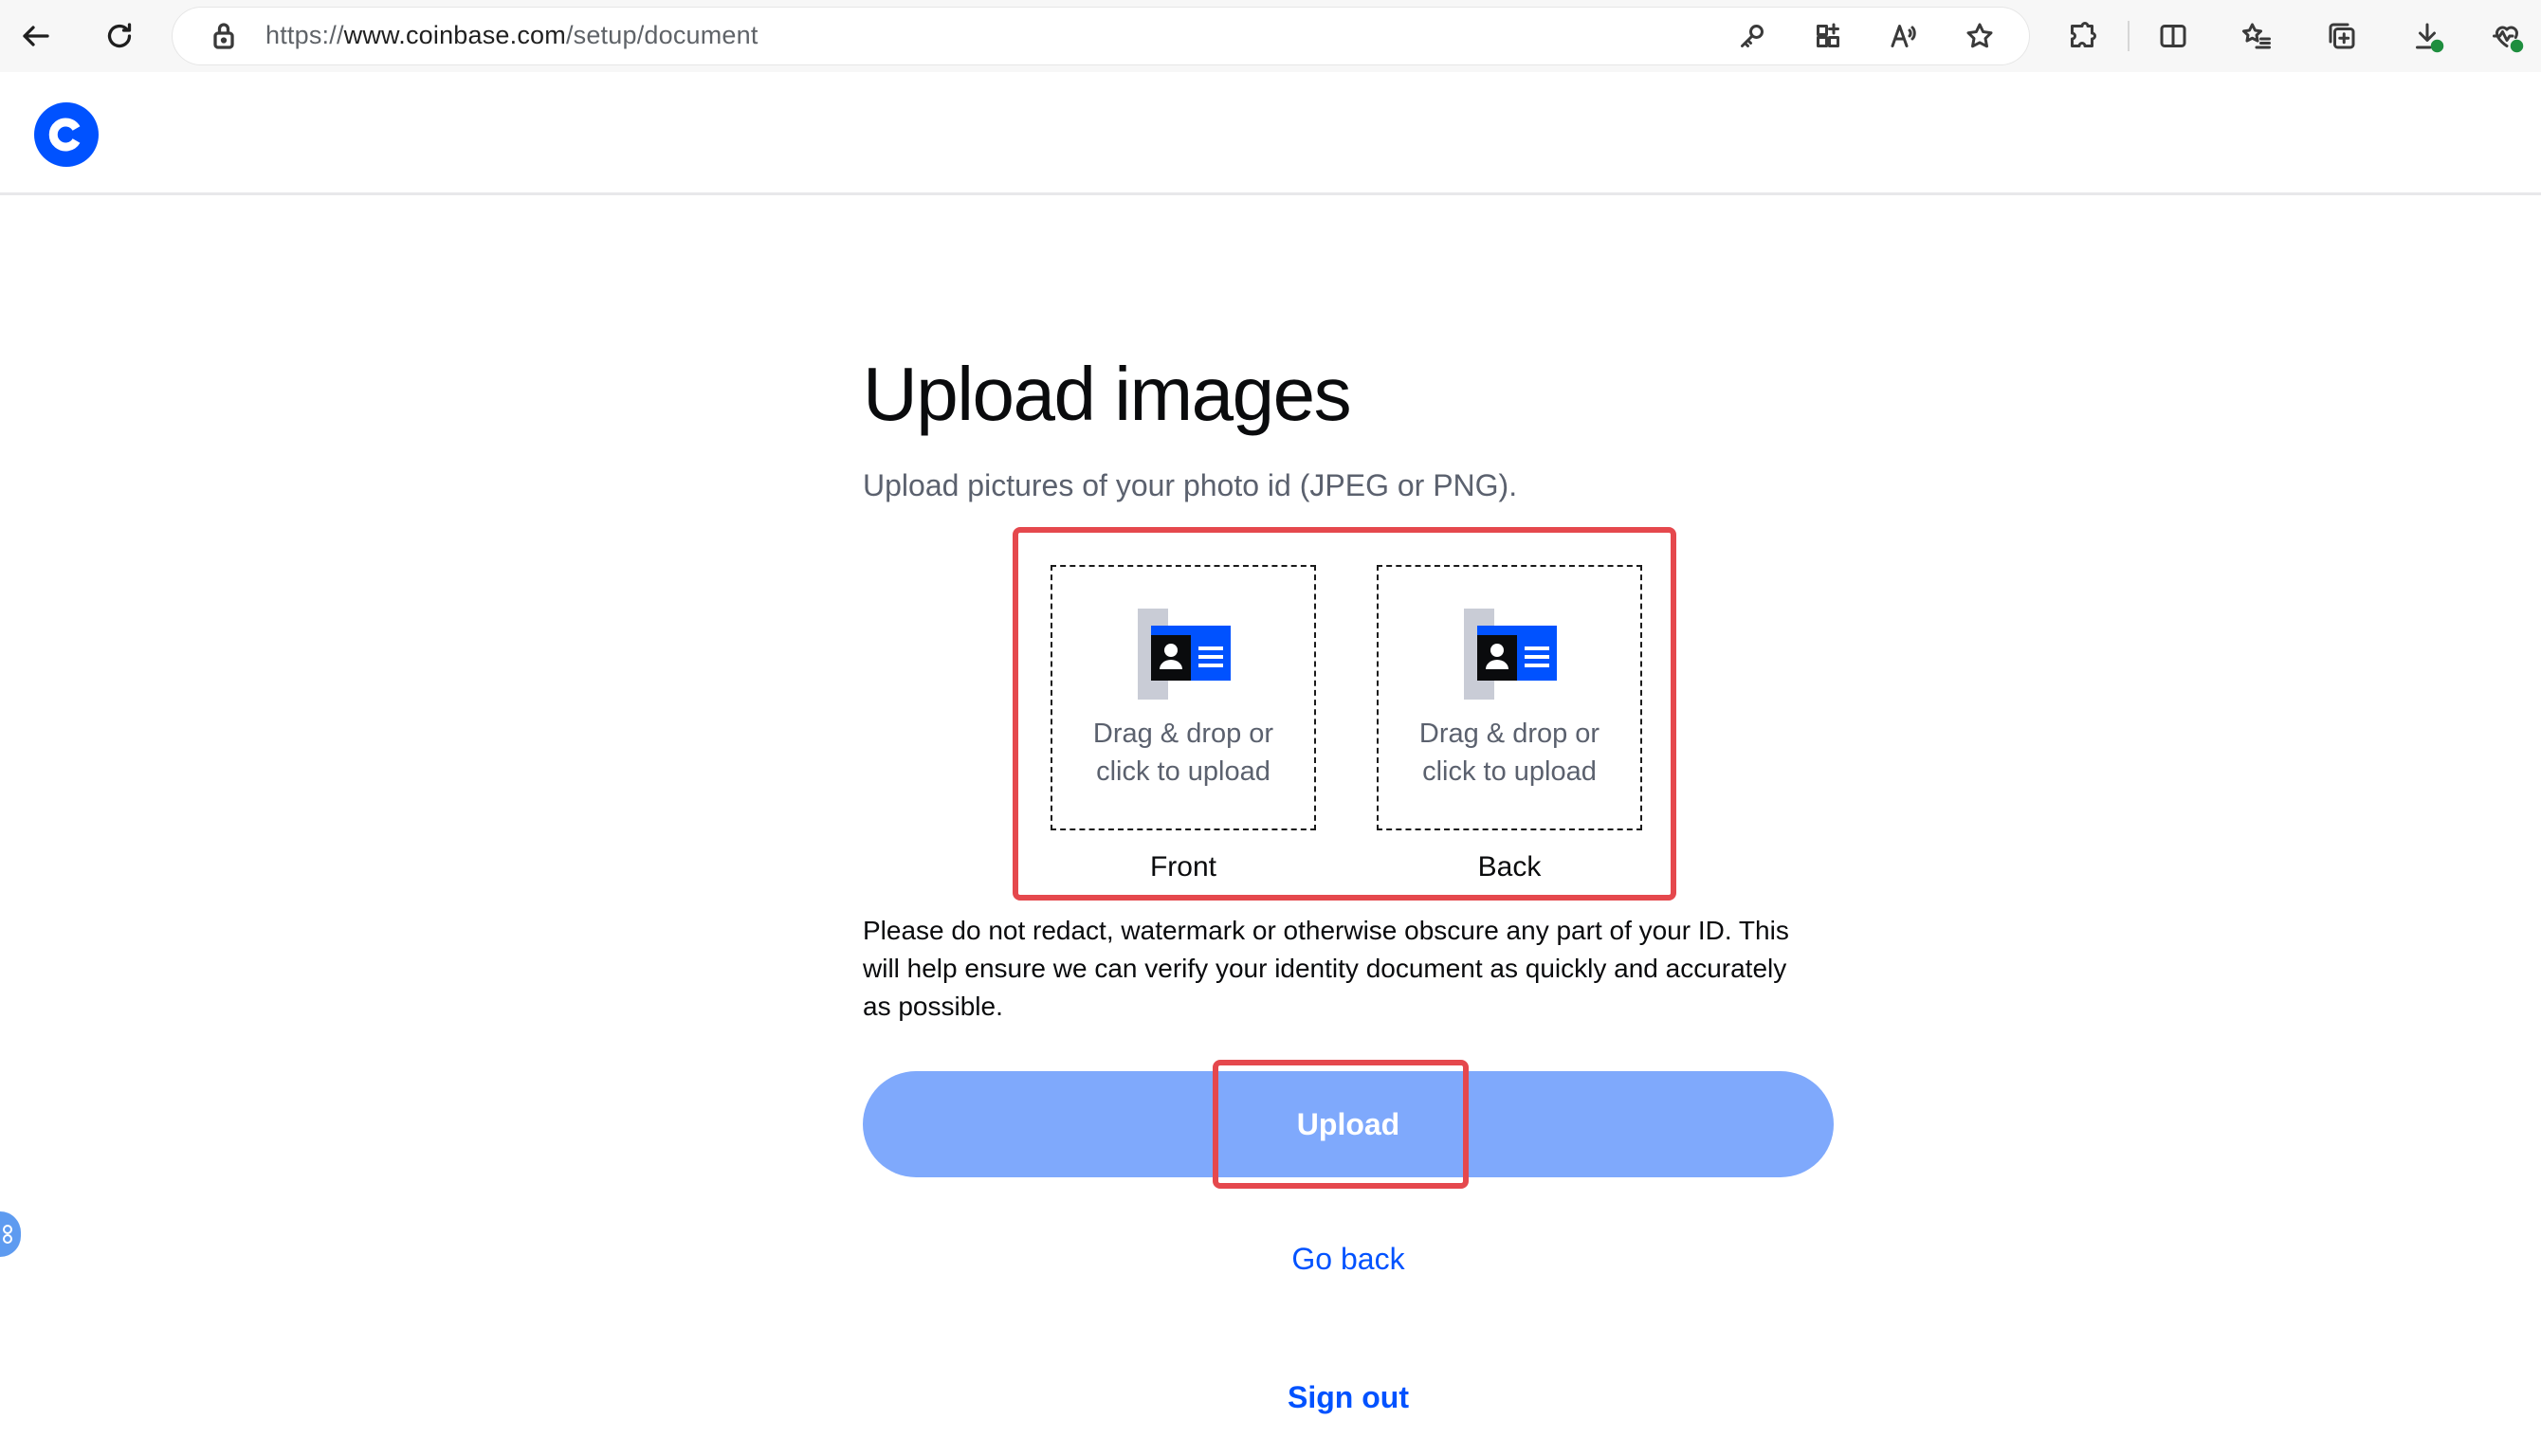 This screenshot has width=2541, height=1456. Describe the element at coordinates (2082, 36) in the screenshot. I see `extensions-icon` at that location.